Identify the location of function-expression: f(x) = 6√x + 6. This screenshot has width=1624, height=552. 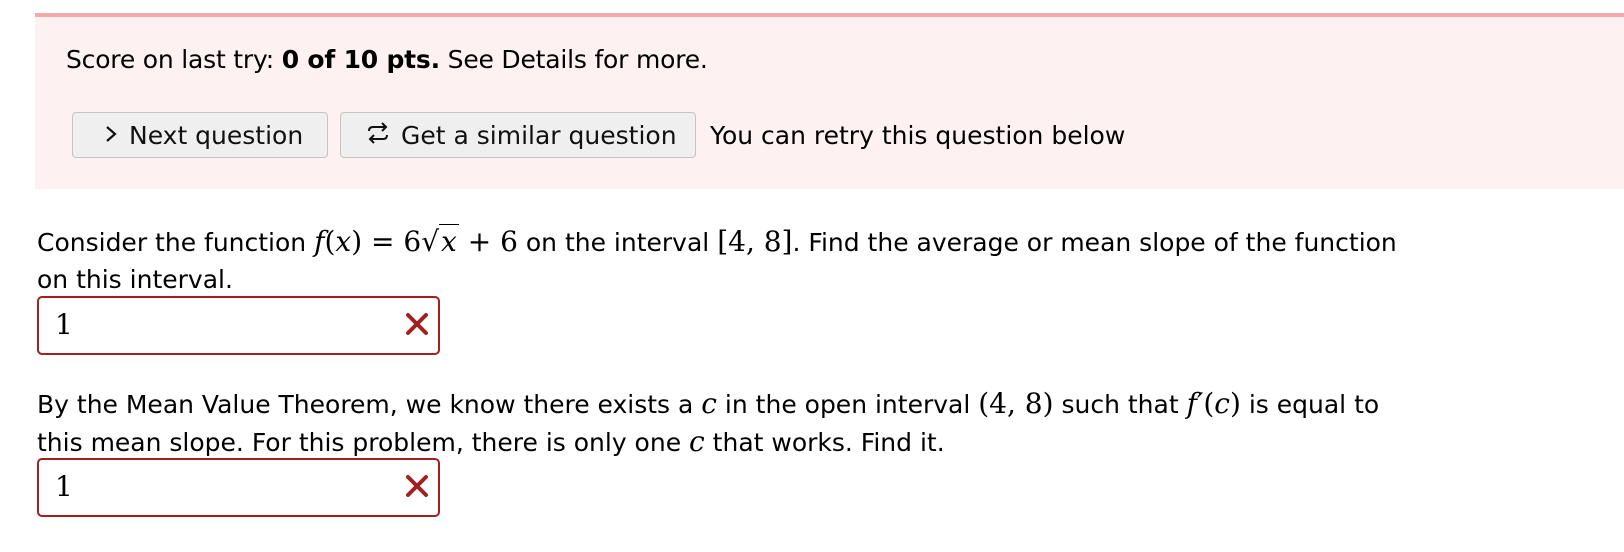
(416, 241).